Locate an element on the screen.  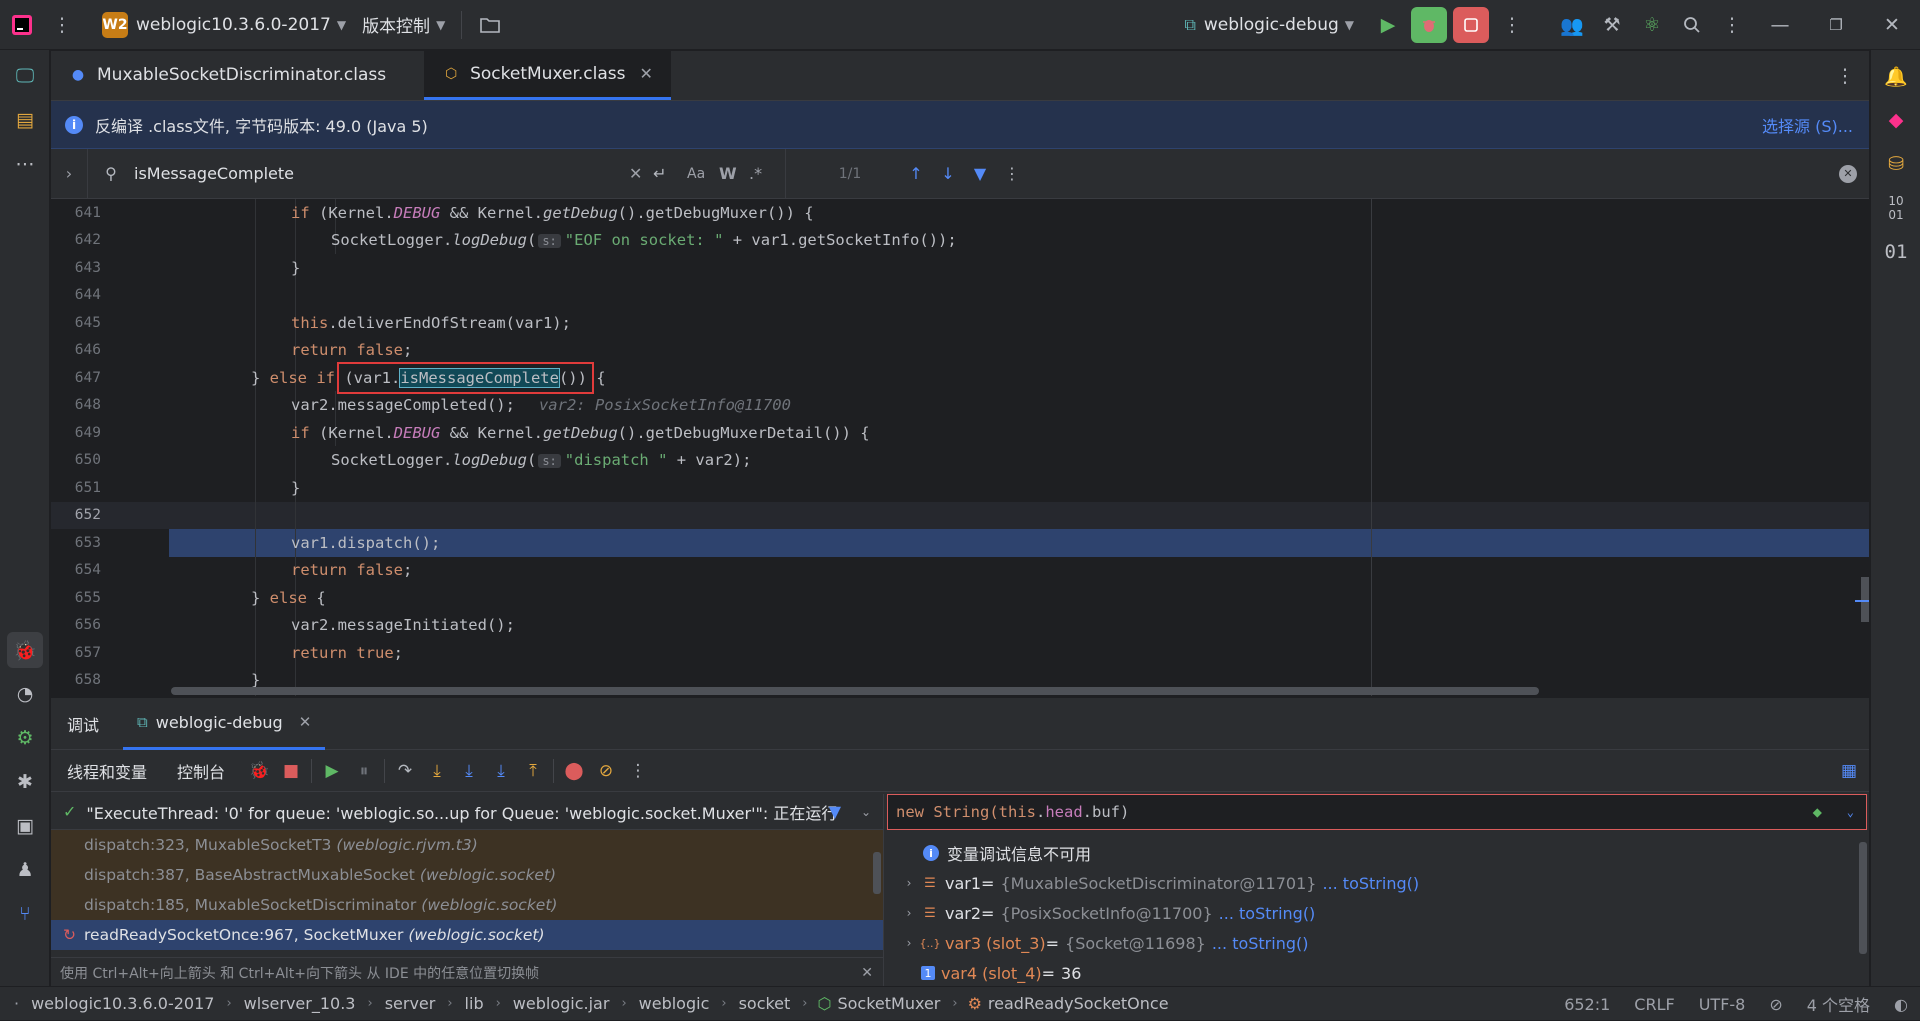
caret-position: 652:1 is located at coordinates (1587, 1004).